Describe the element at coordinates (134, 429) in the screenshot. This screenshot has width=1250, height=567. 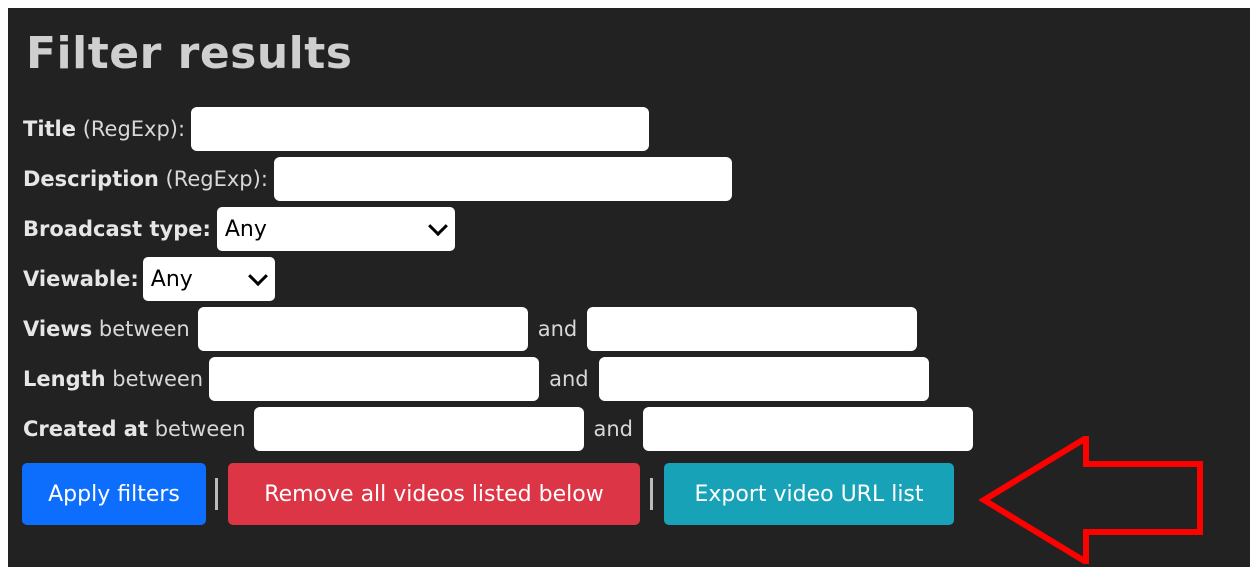
I see `created-at-filter-label: Created at between` at that location.